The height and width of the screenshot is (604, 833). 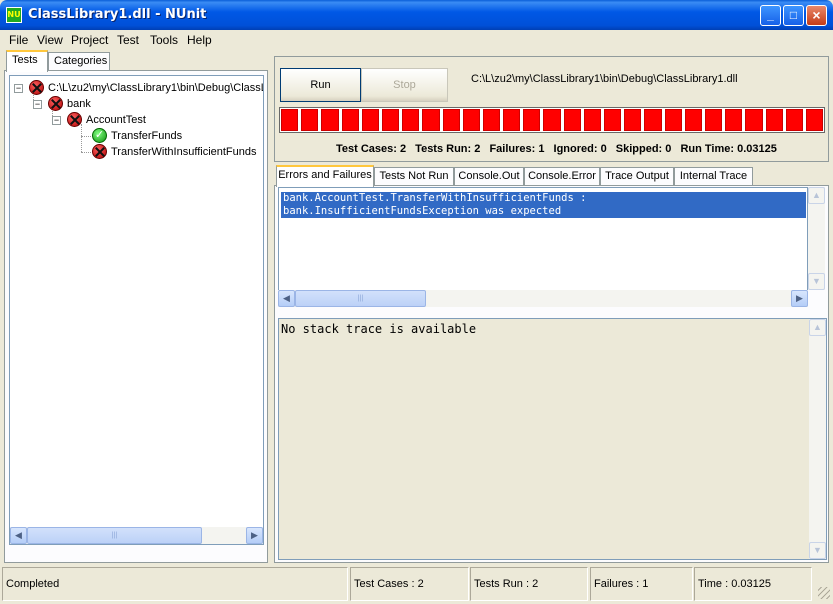 What do you see at coordinates (175, 584) in the screenshot?
I see `status-text: Completed` at bounding box center [175, 584].